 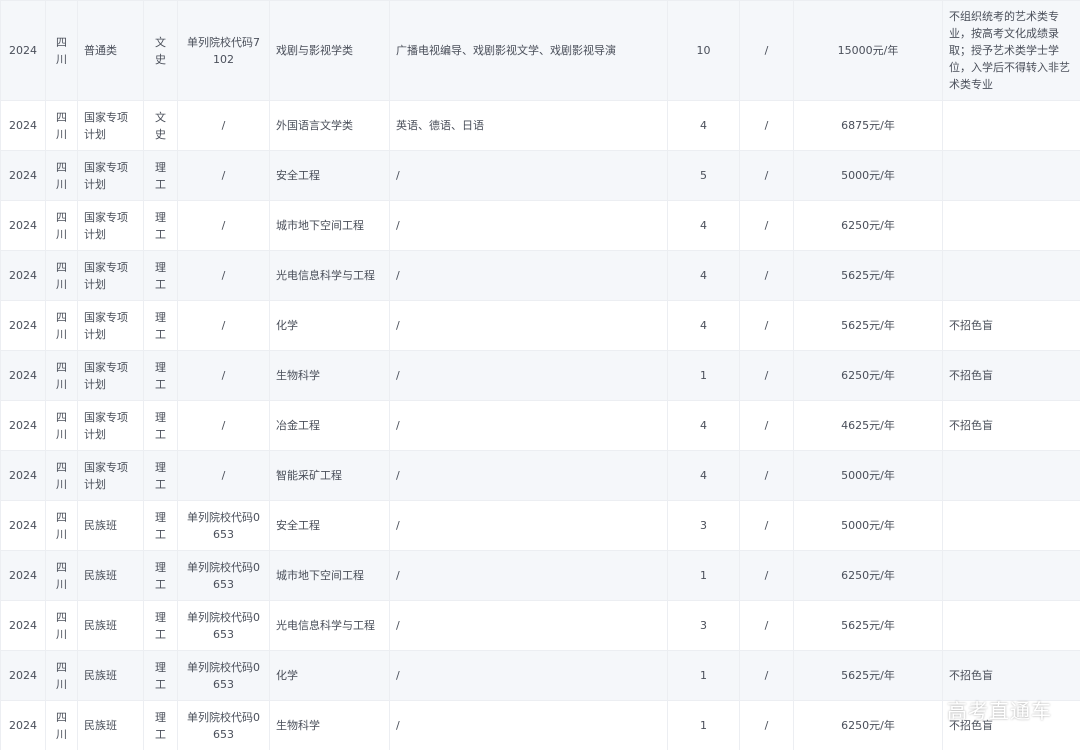 What do you see at coordinates (868, 125) in the screenshot?
I see `cell-tuition: 6875元/年` at bounding box center [868, 125].